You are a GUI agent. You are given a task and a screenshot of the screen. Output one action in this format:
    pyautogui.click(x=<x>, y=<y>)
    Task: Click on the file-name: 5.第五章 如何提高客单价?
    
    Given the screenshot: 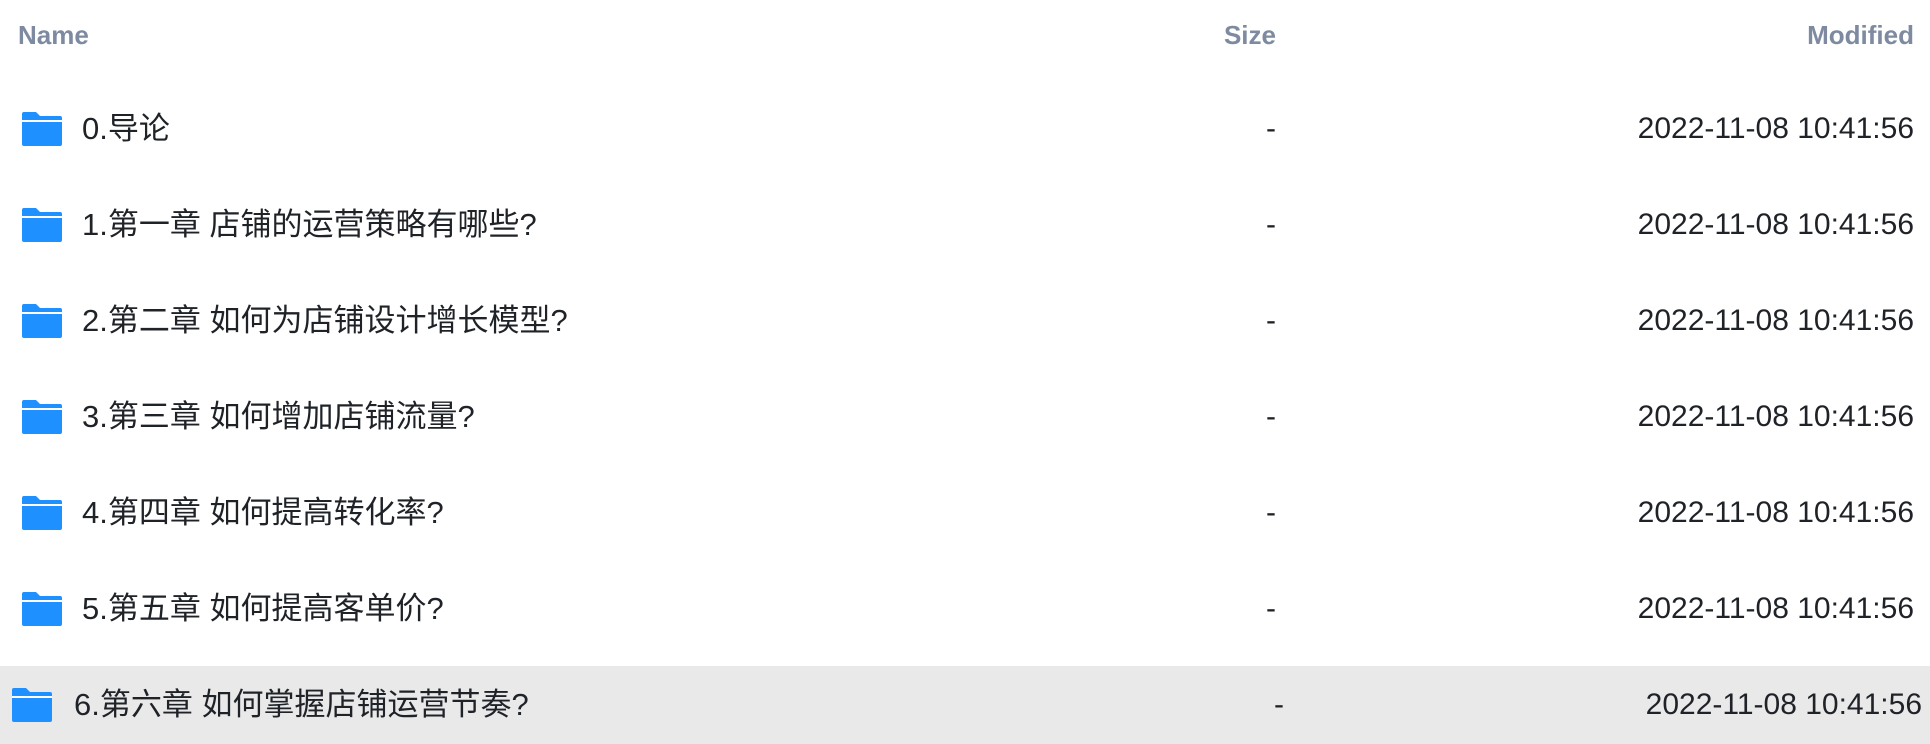 What is the action you would take?
    pyautogui.click(x=263, y=609)
    